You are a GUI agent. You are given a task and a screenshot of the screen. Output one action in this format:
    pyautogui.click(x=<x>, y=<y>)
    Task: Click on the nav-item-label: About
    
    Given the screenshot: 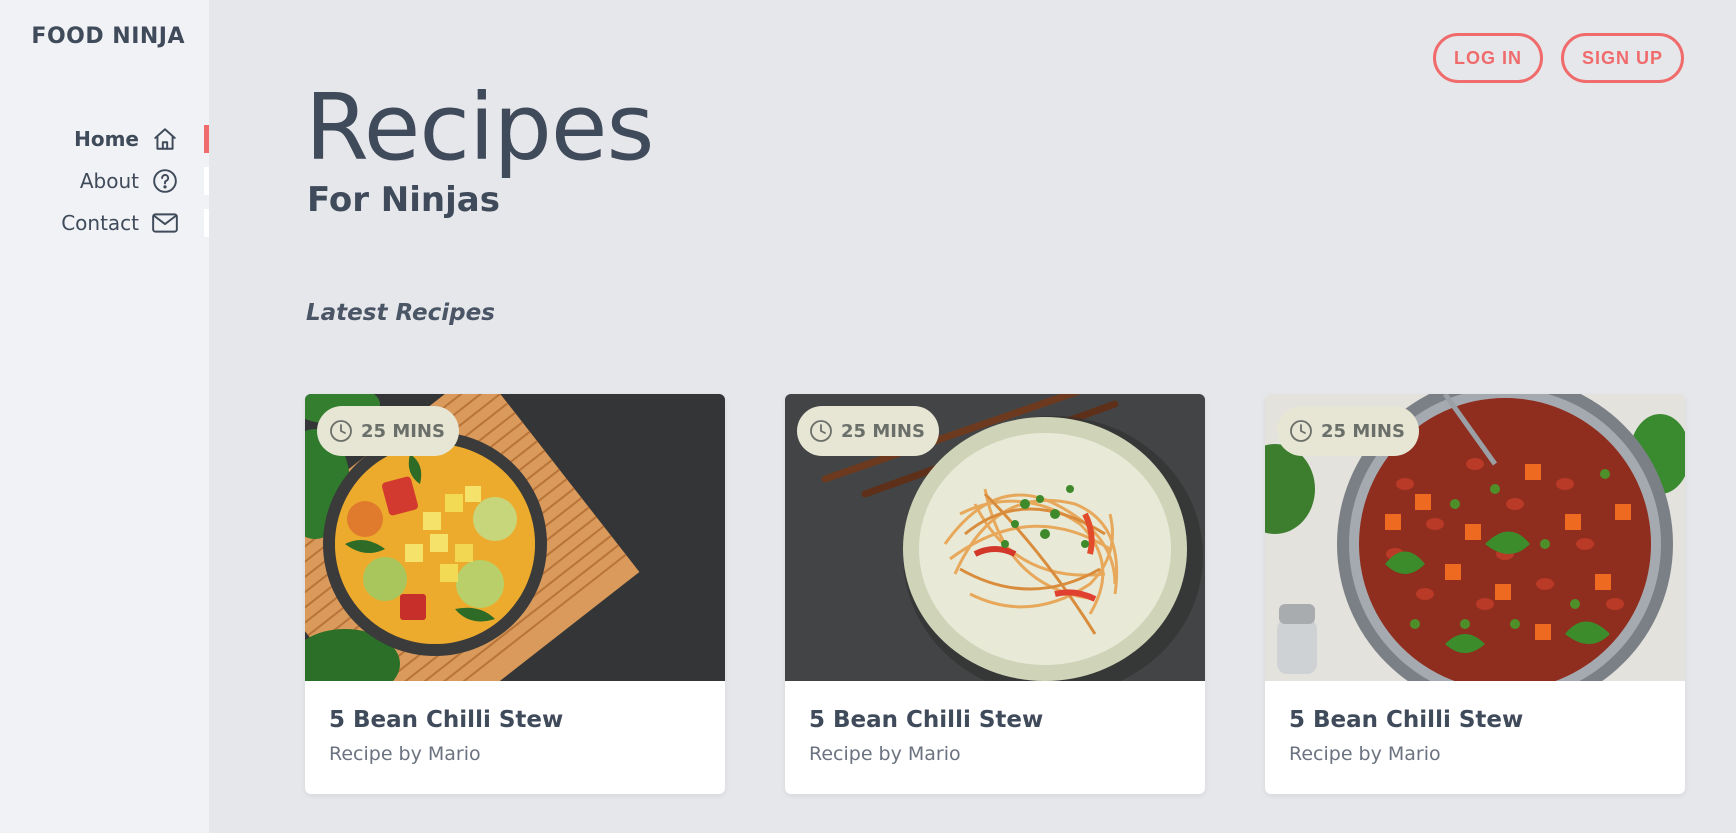 What is the action you would take?
    pyautogui.click(x=109, y=181)
    